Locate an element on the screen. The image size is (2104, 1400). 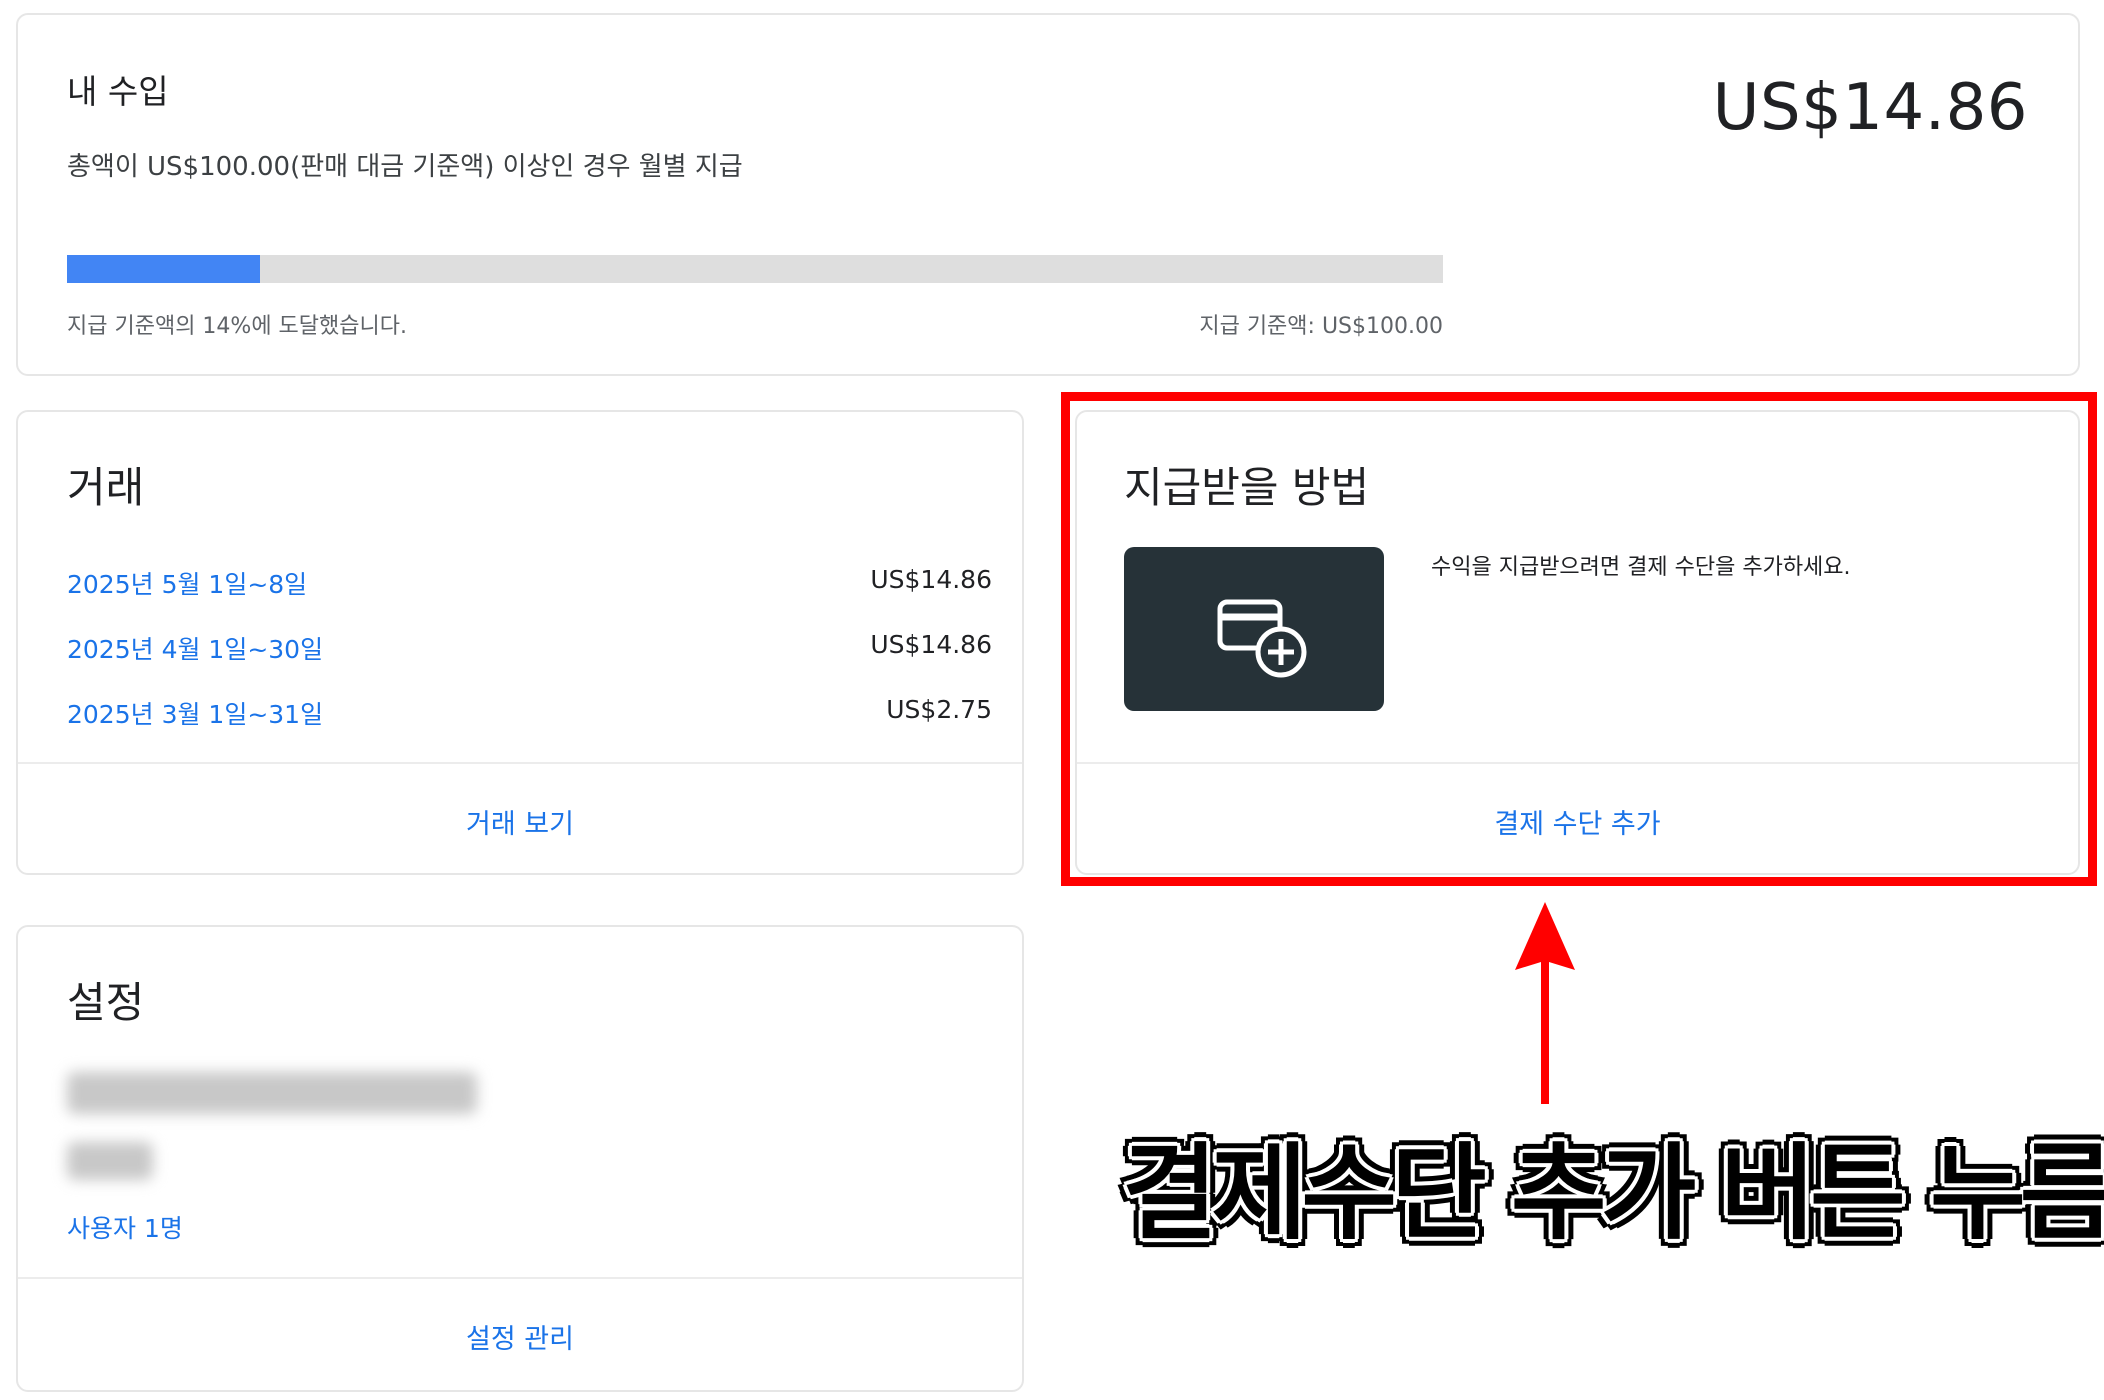
transaction-row: 2025년 5월 1일~8일 US$14.86 is located at coordinates (529, 585).